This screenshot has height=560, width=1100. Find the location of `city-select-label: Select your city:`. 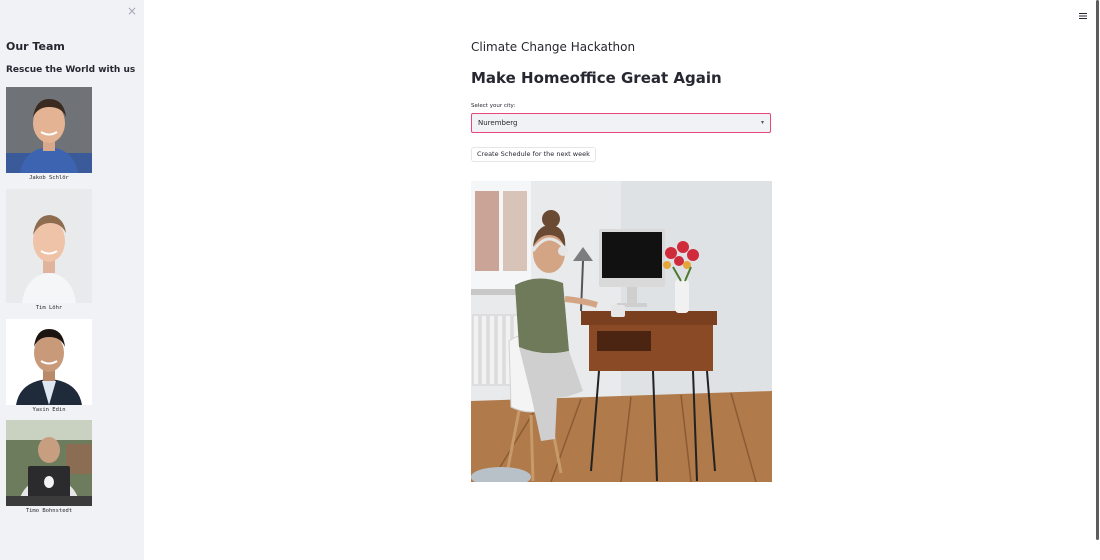

city-select-label: Select your city: is located at coordinates (493, 106).